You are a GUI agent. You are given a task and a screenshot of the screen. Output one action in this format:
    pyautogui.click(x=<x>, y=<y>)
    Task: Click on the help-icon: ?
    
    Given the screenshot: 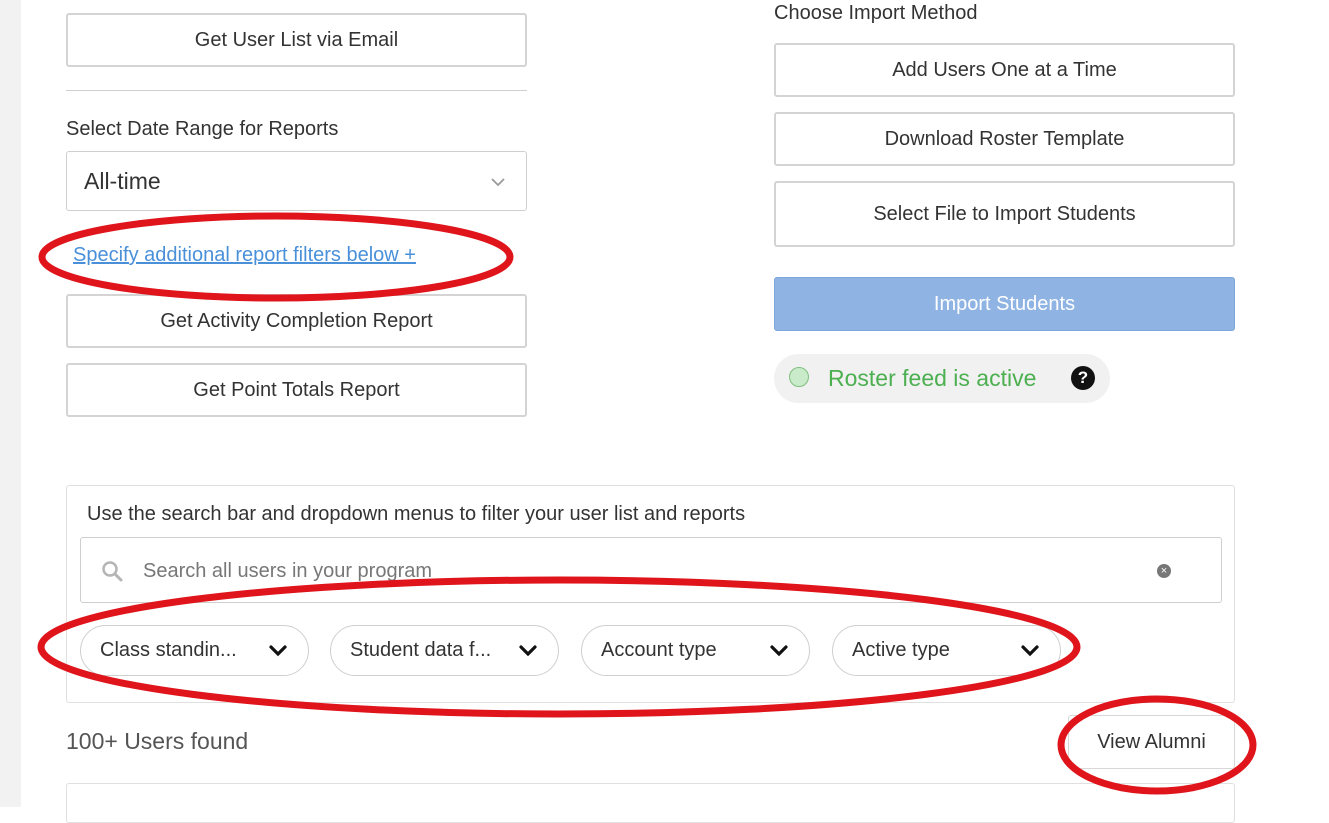 What is the action you would take?
    pyautogui.click(x=1083, y=378)
    